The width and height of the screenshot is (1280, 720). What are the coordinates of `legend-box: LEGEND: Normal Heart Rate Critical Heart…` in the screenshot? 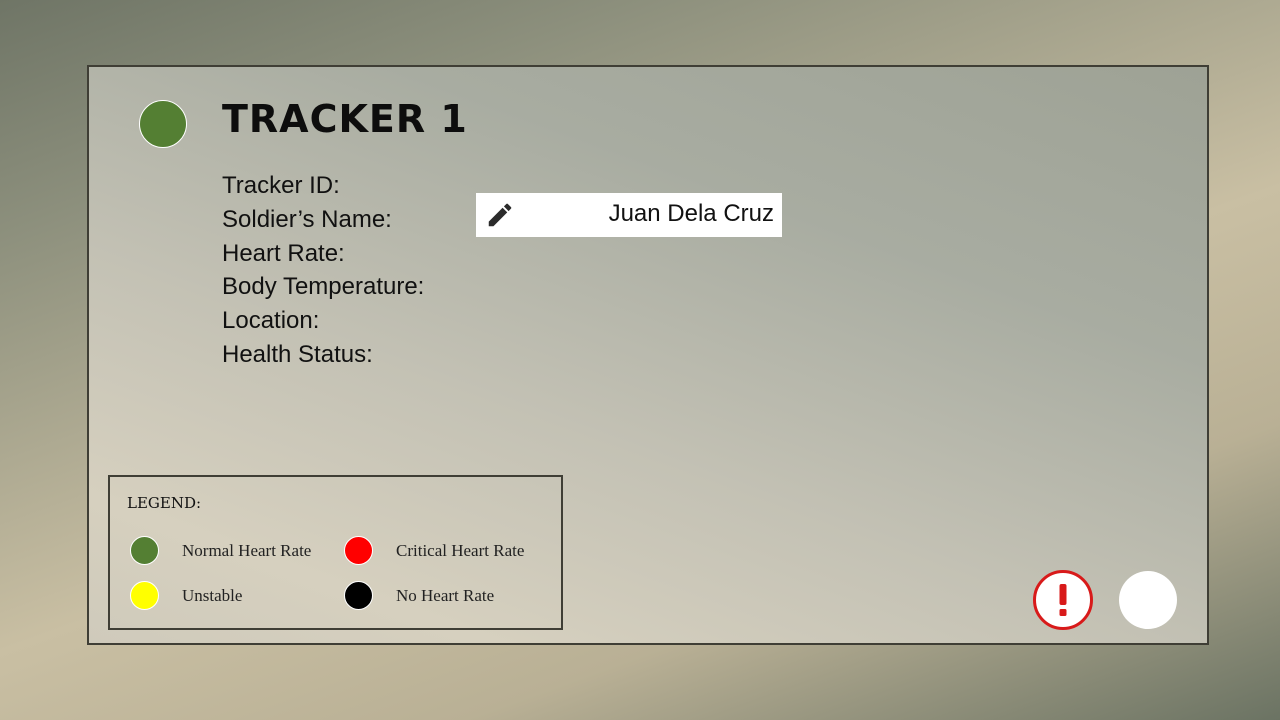 It's located at (335, 552).